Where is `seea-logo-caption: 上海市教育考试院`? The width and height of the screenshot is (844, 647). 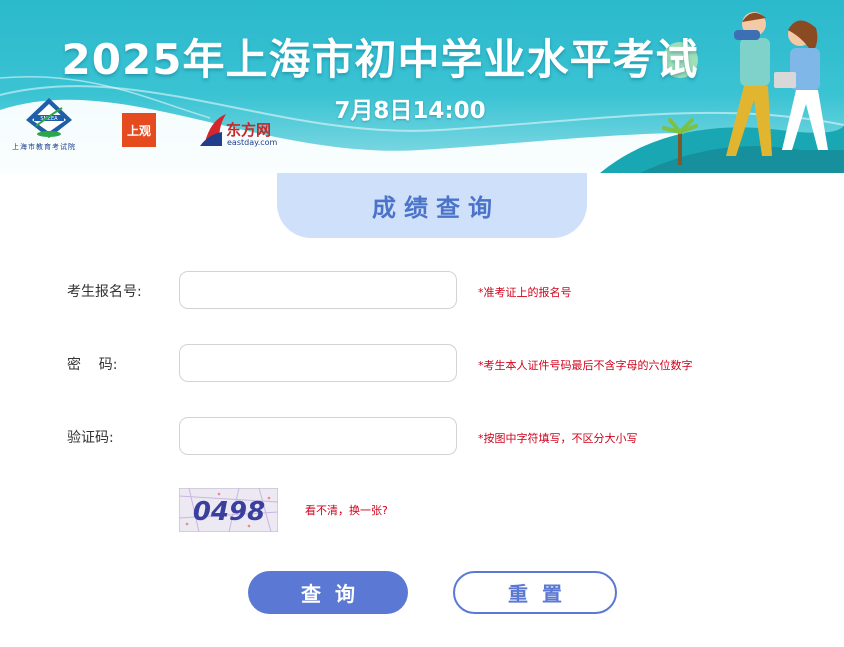
seea-logo-caption: 上海市教育考试院 is located at coordinates (44, 147).